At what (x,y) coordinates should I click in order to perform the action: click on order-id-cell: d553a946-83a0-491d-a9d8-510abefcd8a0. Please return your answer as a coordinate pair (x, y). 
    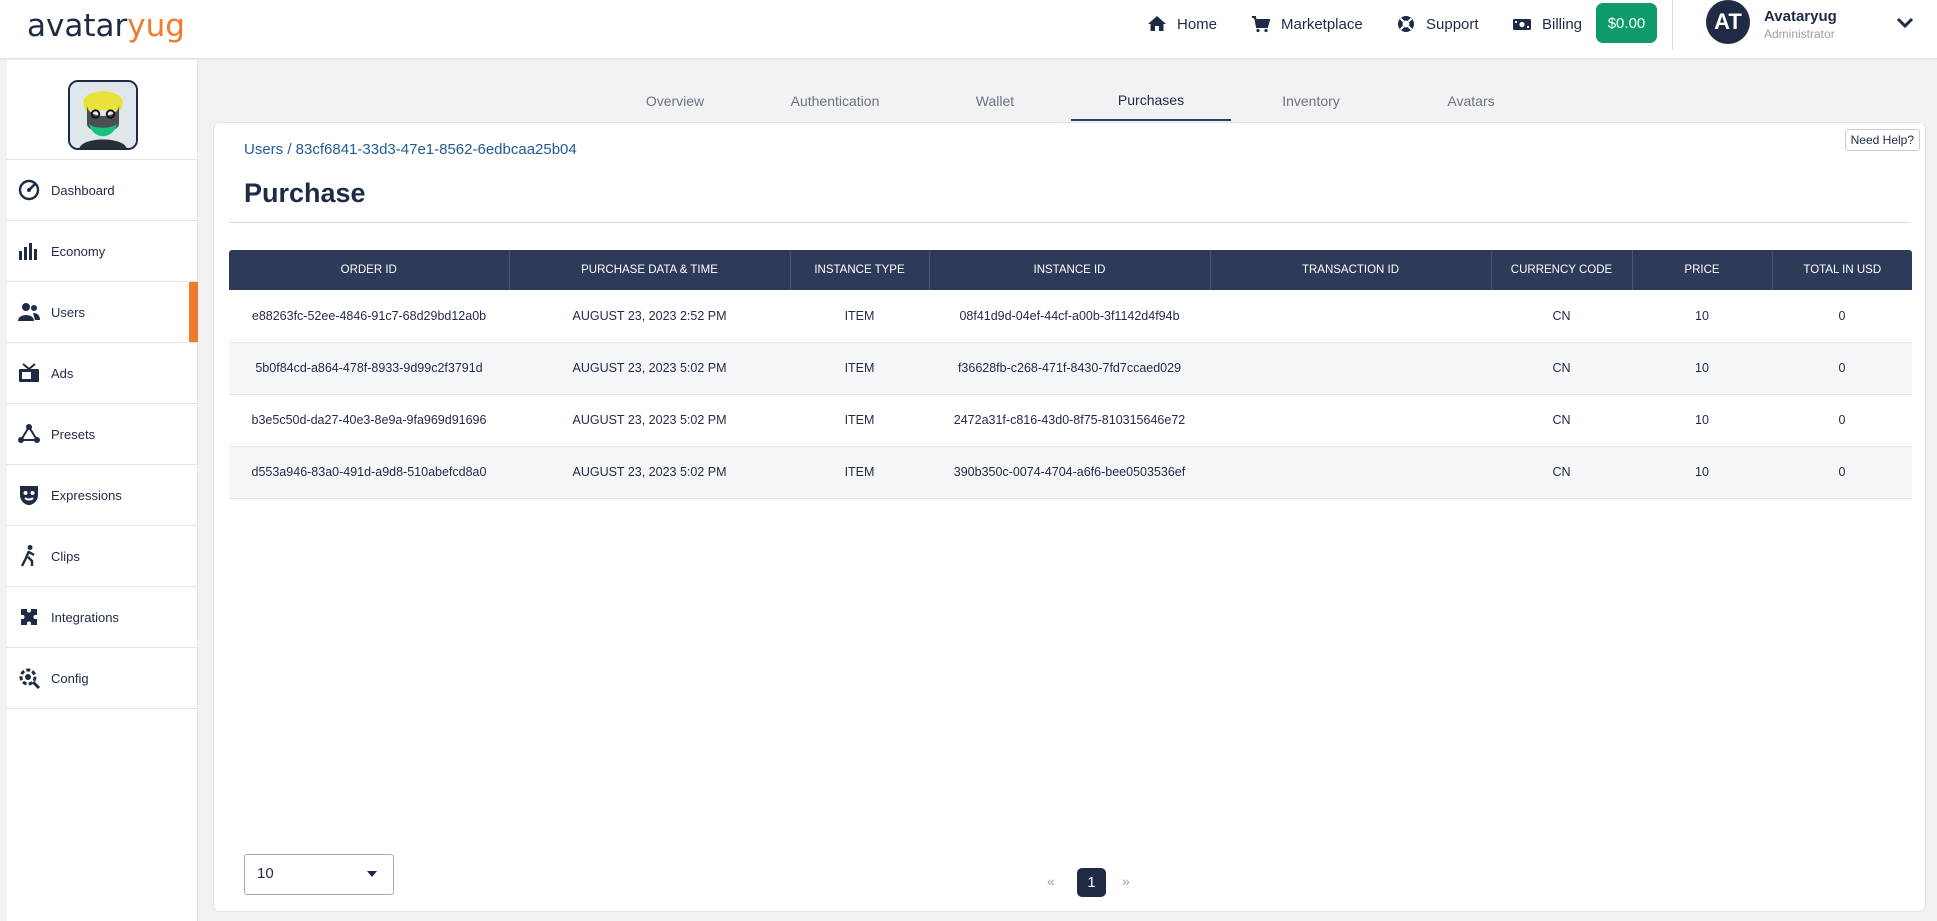
    Looking at the image, I should click on (369, 472).